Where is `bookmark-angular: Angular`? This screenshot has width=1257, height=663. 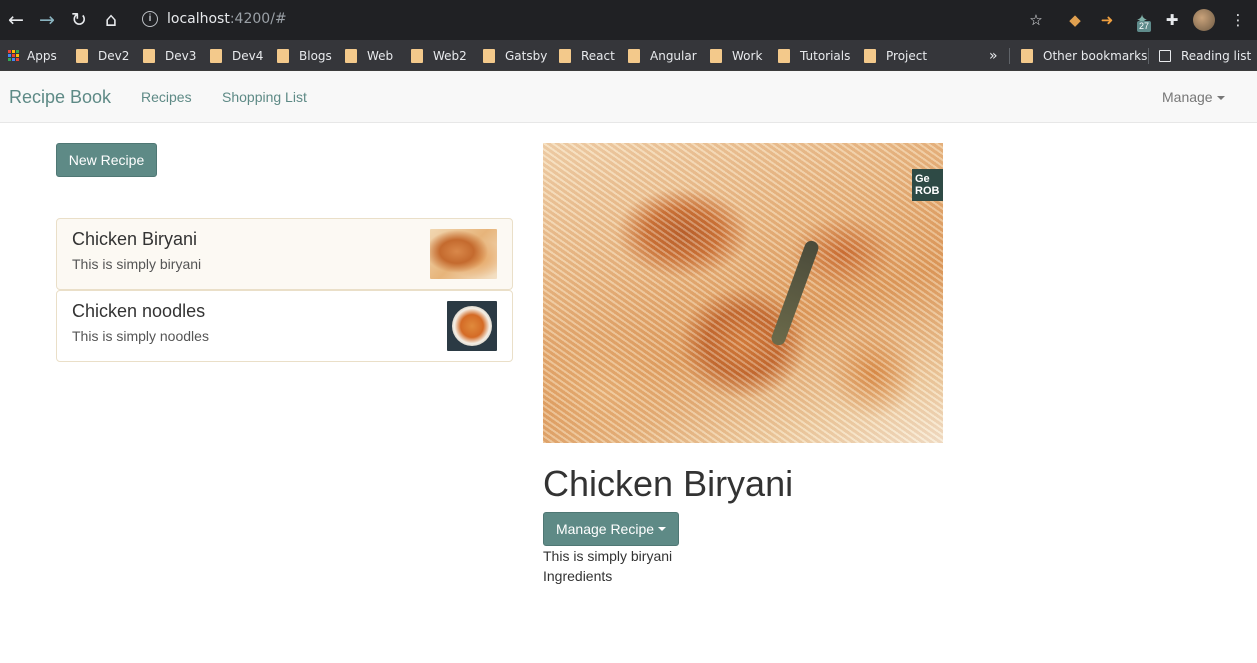
bookmark-angular: Angular is located at coordinates (662, 55).